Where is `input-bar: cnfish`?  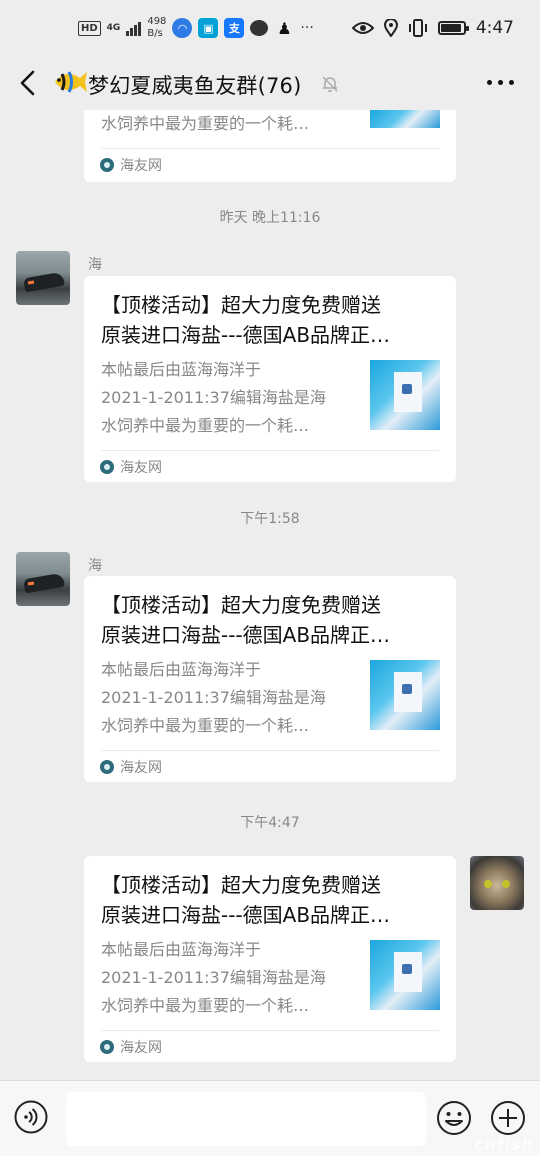 input-bar: cnfish is located at coordinates (270, 1118).